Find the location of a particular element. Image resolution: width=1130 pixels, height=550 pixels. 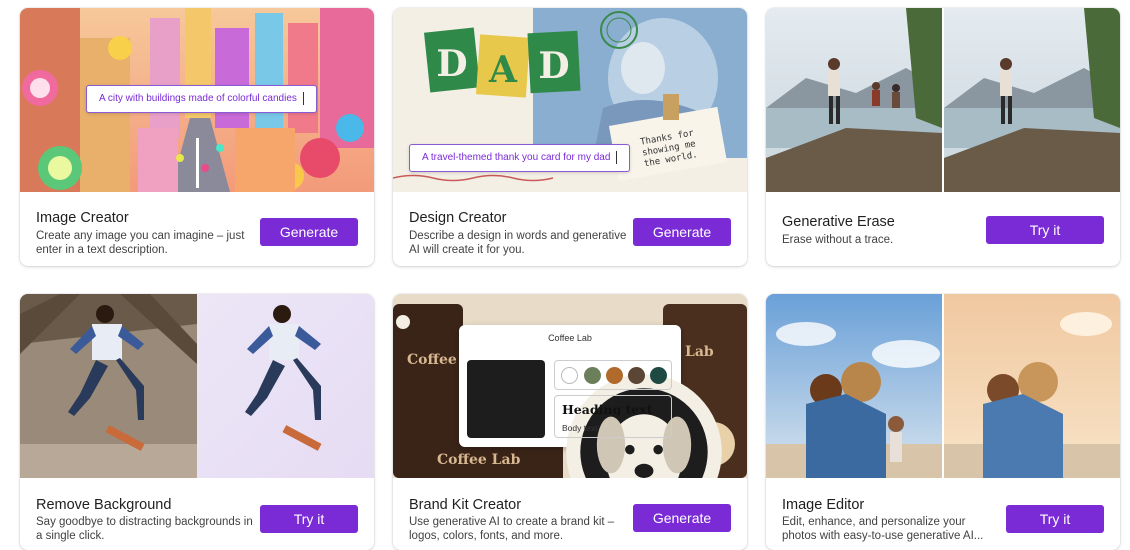

generative-erase-preview is located at coordinates (943, 100).